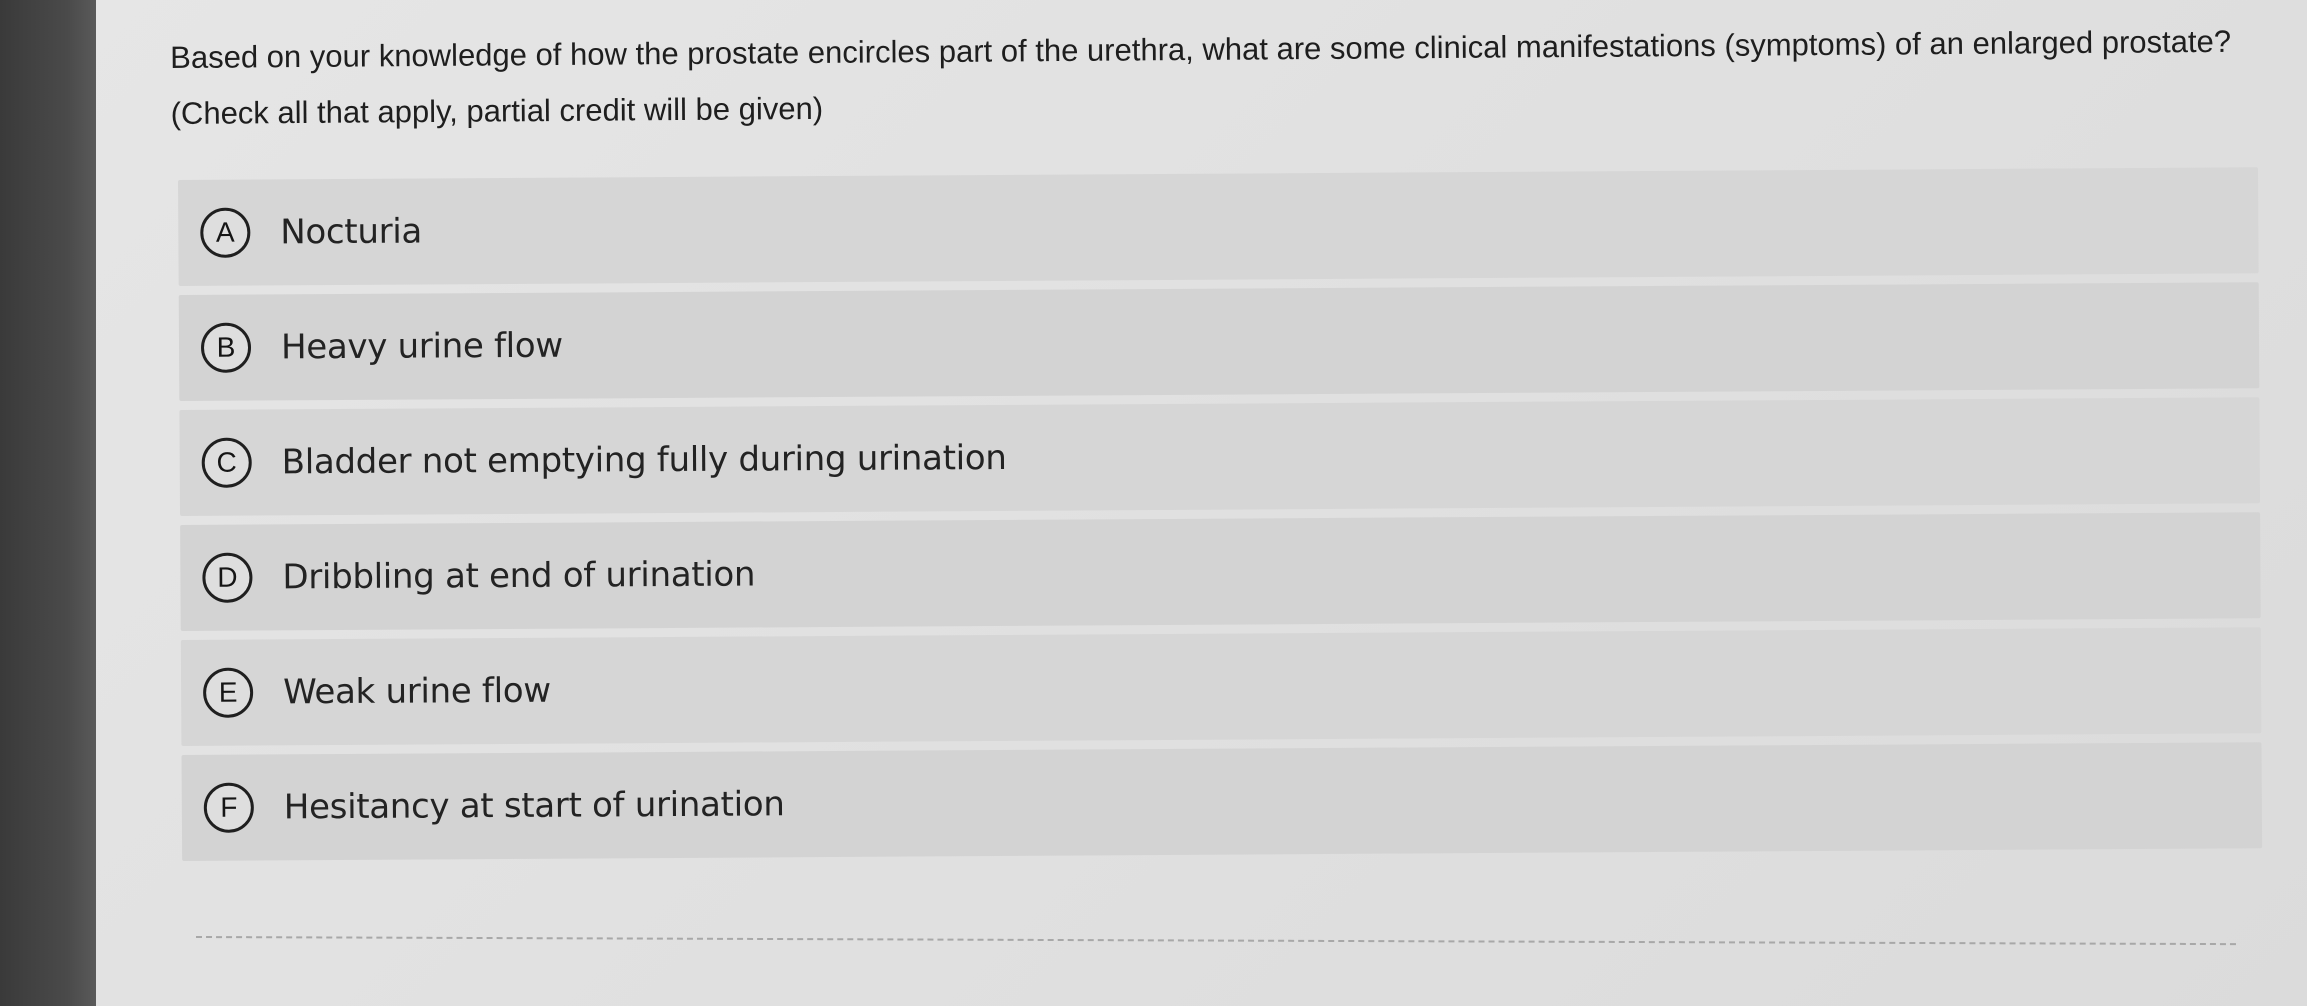 This screenshot has height=1006, width=2307. What do you see at coordinates (519, 576) in the screenshot?
I see `option-d-label: Dribbling at end of urination` at bounding box center [519, 576].